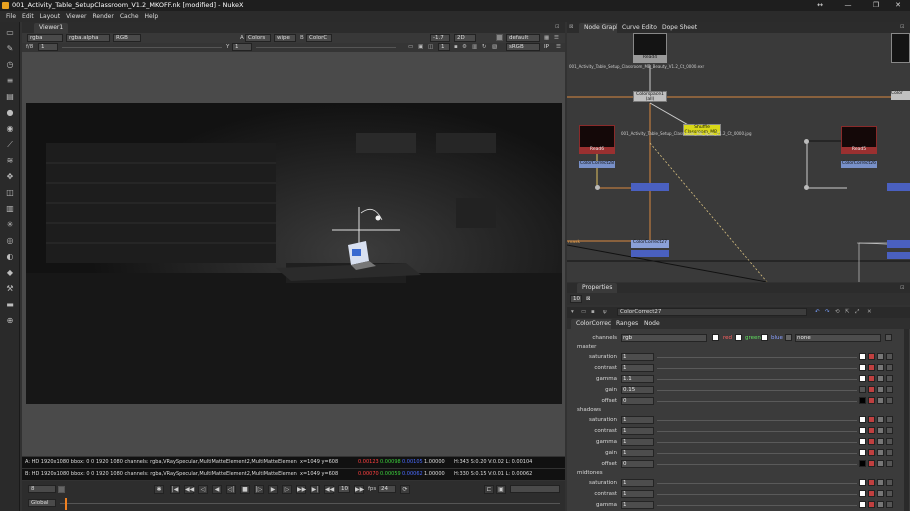 The width and height of the screenshot is (910, 511). I want to click on frame-lock-icon, so click(61, 489).